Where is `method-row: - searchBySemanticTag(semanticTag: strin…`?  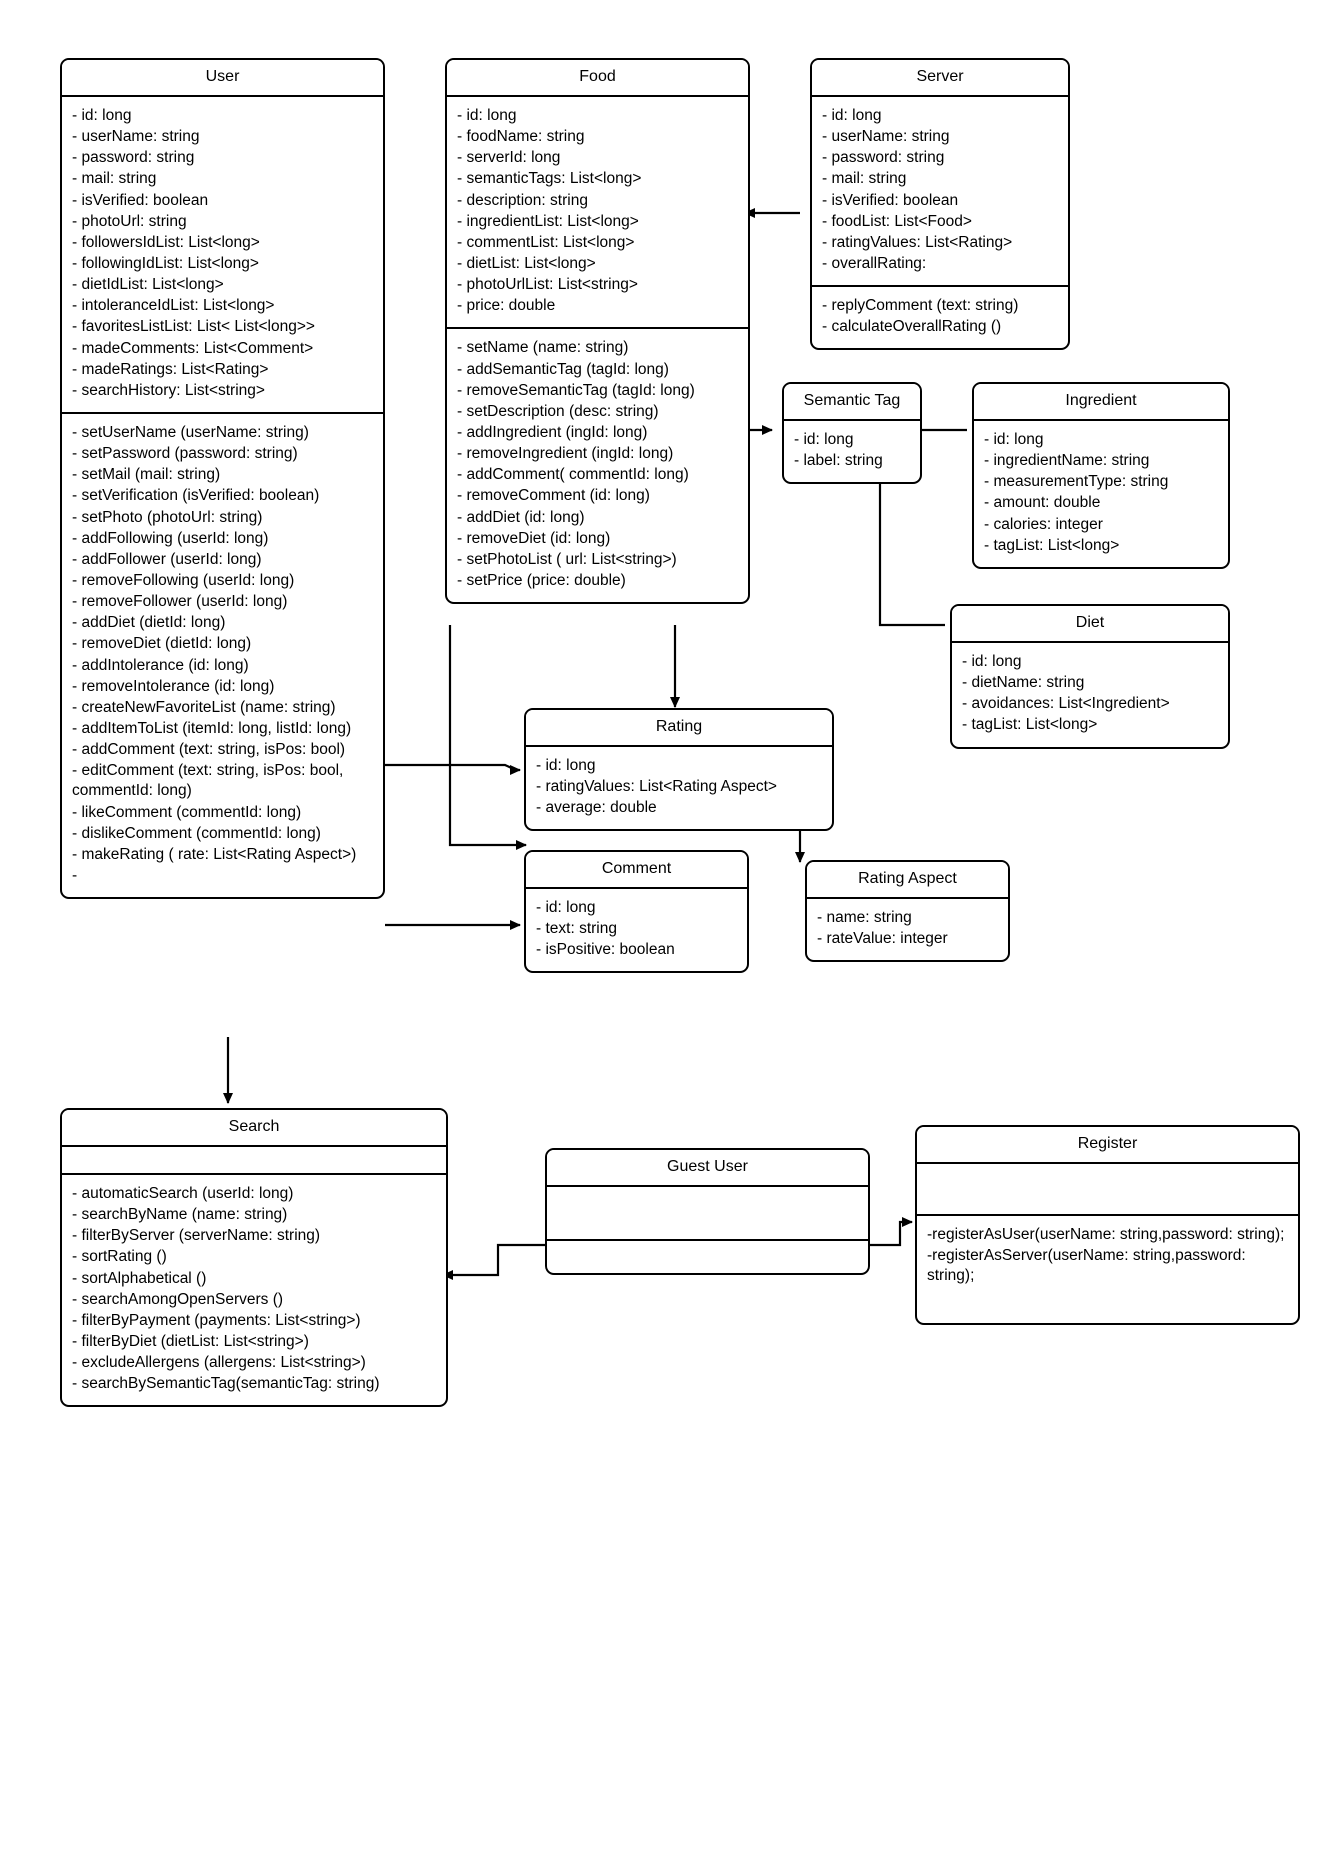
method-row: - searchBySemanticTag(semanticTag: strin… is located at coordinates (226, 1384).